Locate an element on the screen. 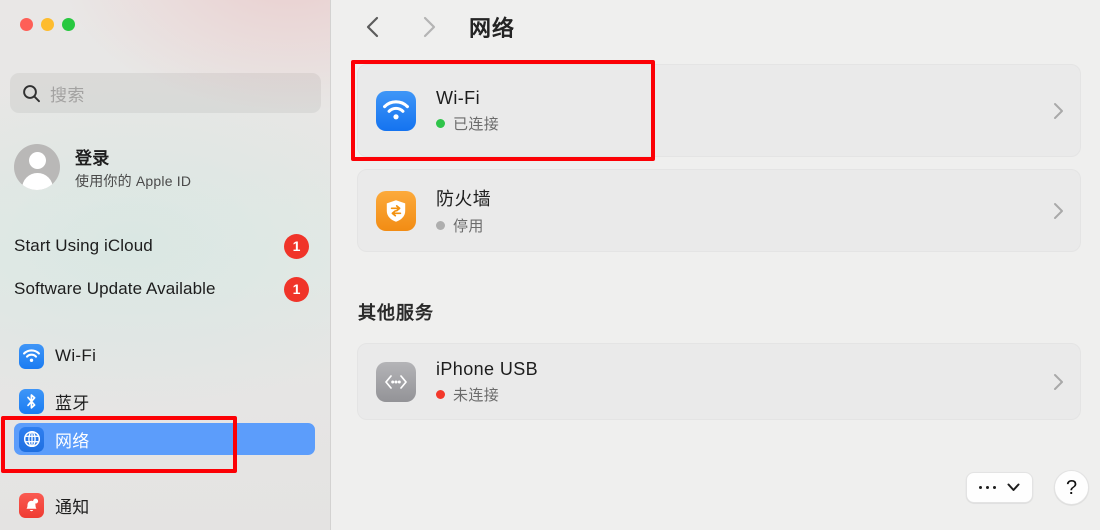  section-heading: 其他服务 is located at coordinates (396, 313).